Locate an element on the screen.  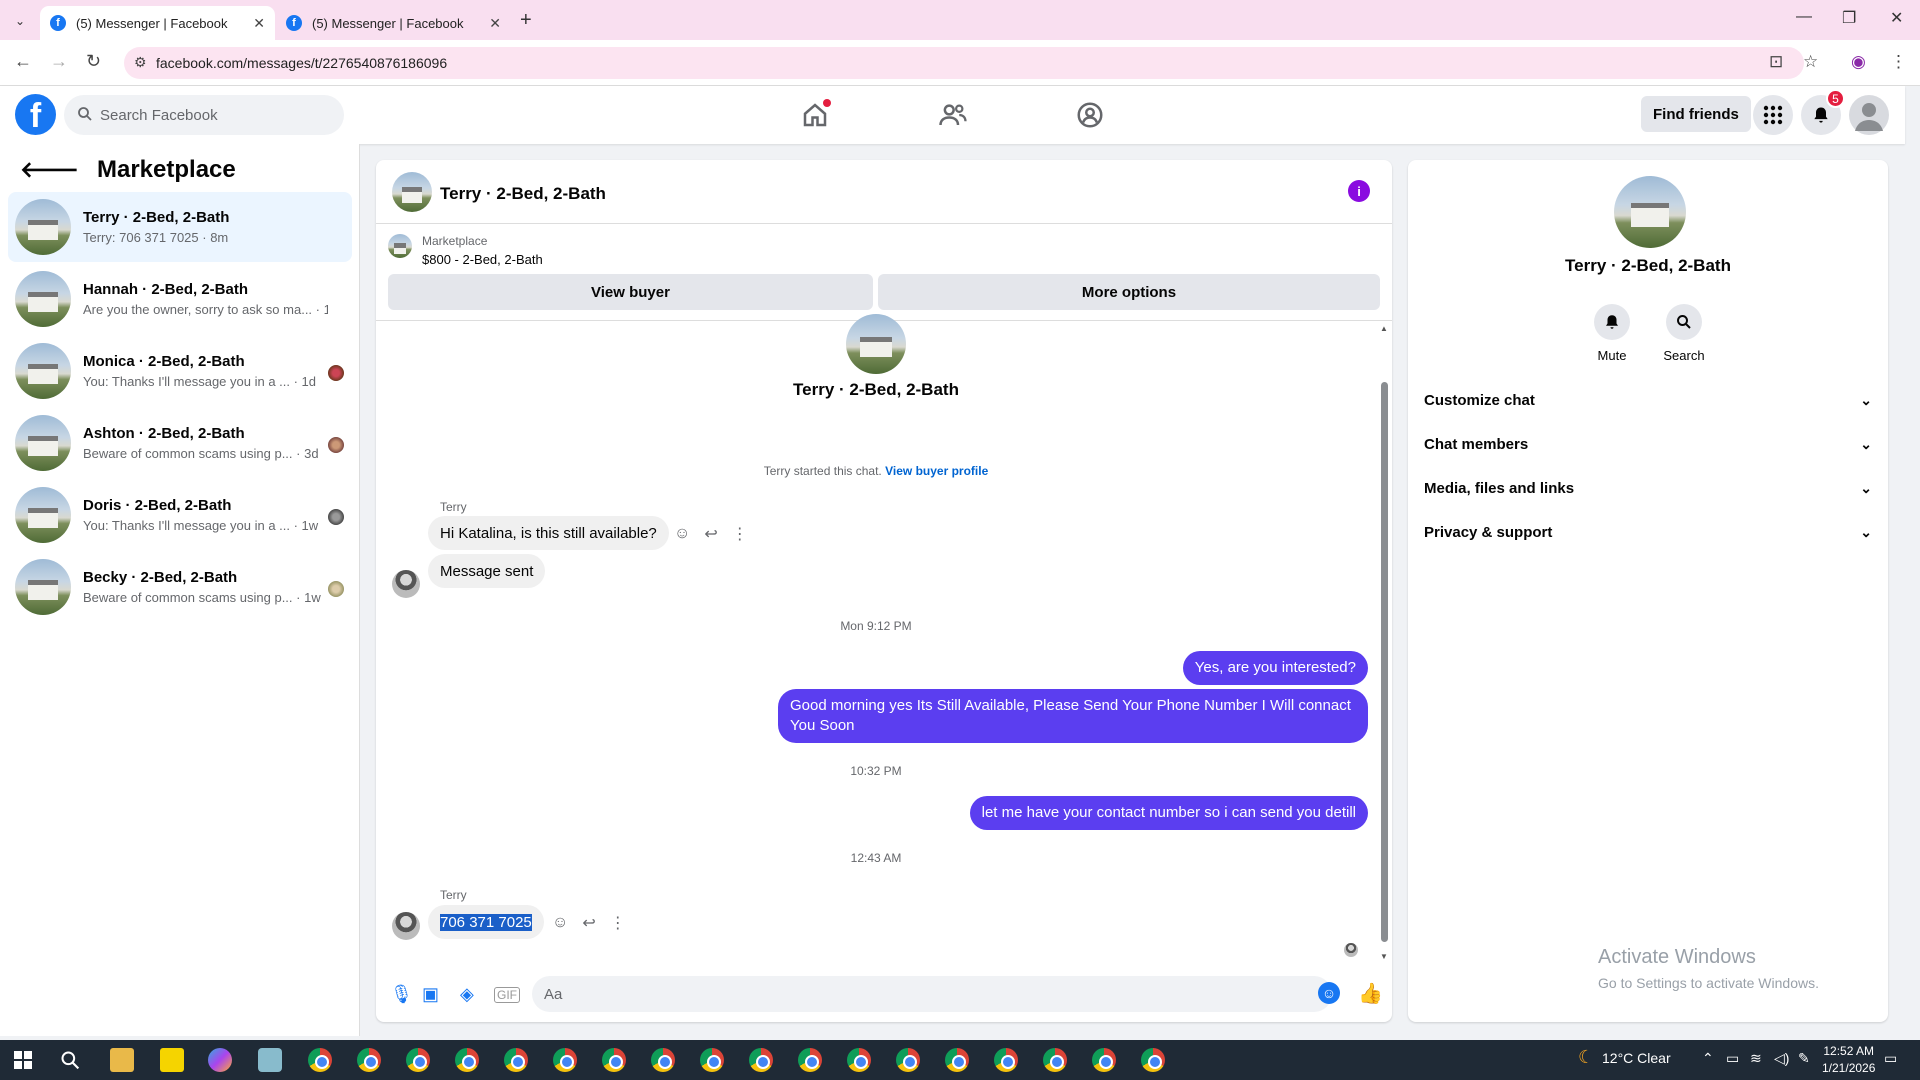
sticky-notes-icon is located at coordinates (172, 1060).